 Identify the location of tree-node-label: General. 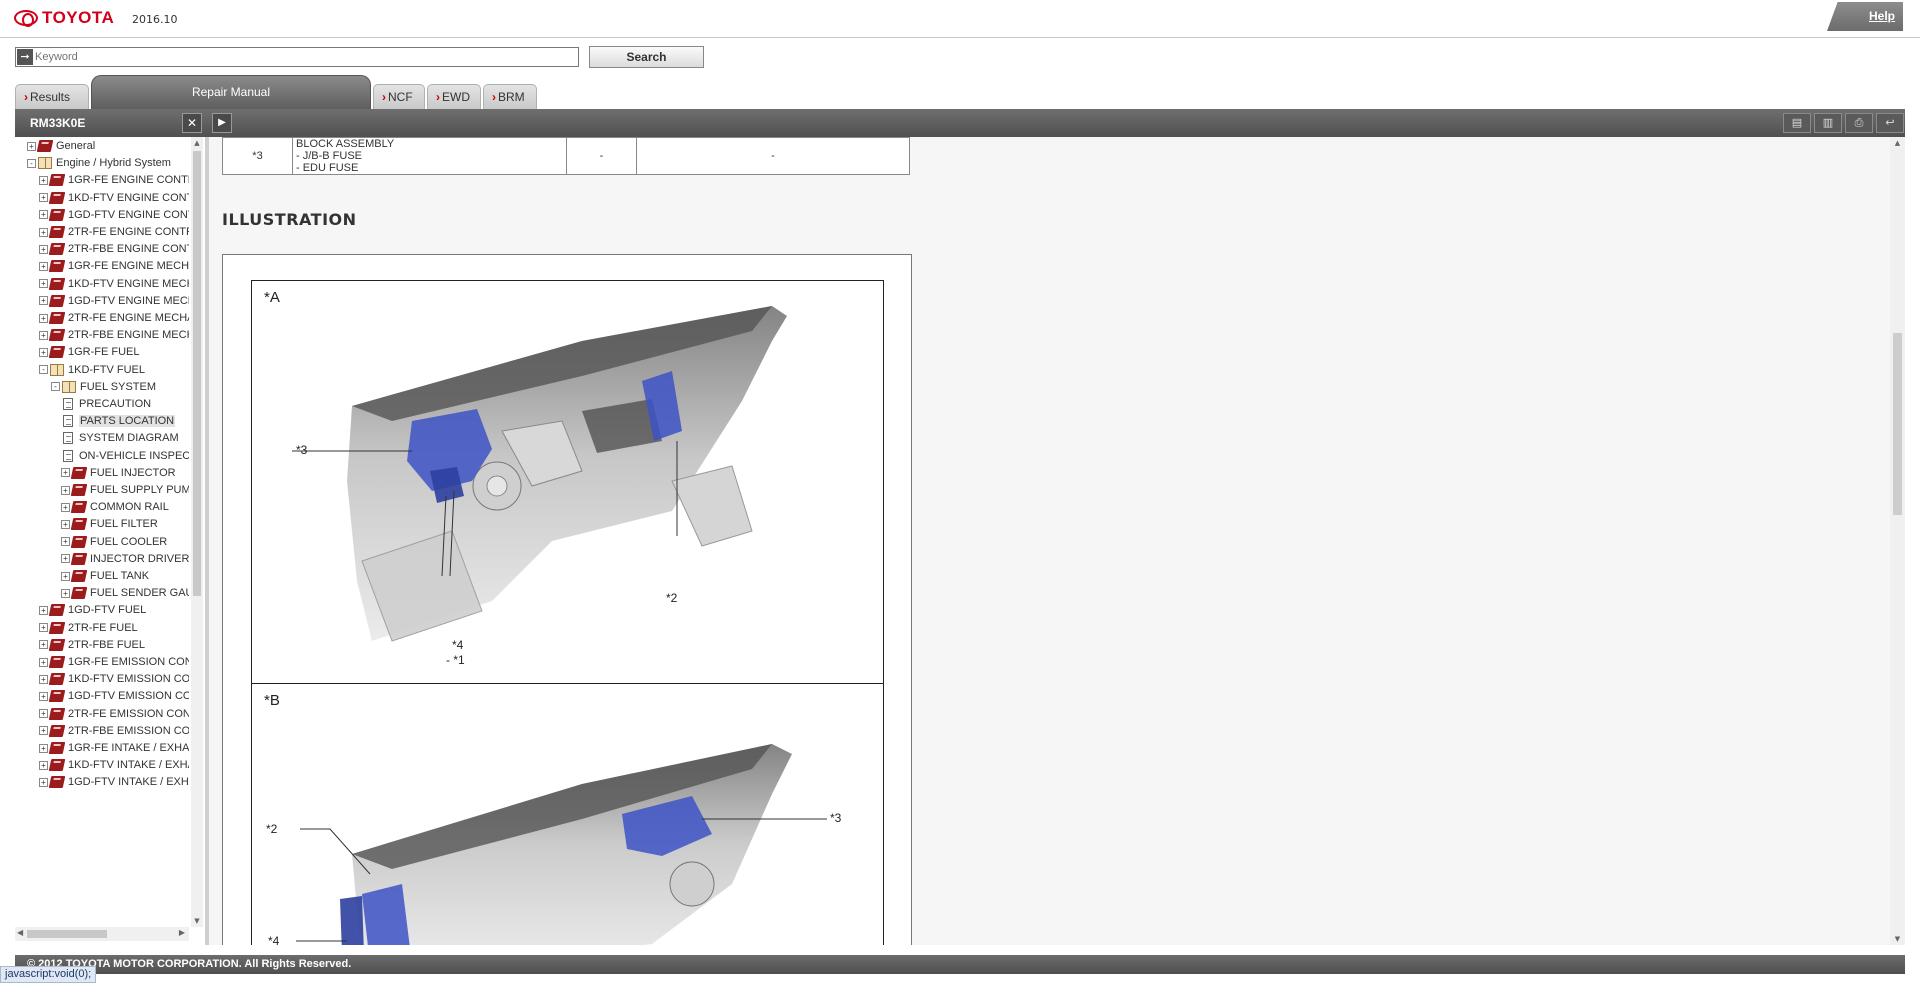
(75, 146).